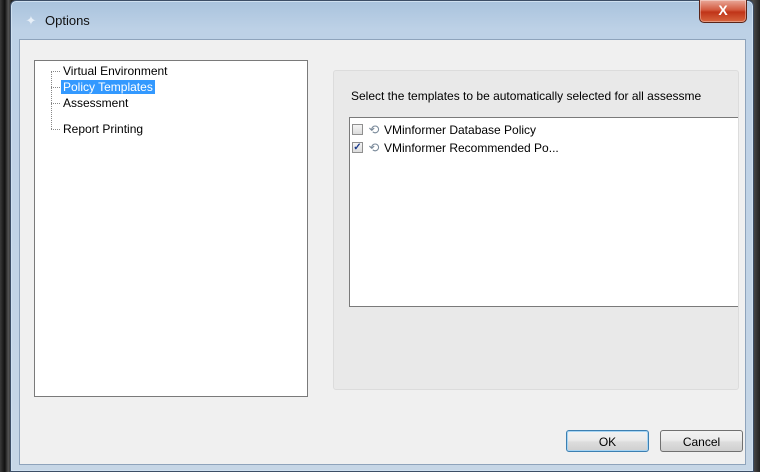 The image size is (760, 472). Describe the element at coordinates (607, 441) in the screenshot. I see `ok-button: OK` at that location.